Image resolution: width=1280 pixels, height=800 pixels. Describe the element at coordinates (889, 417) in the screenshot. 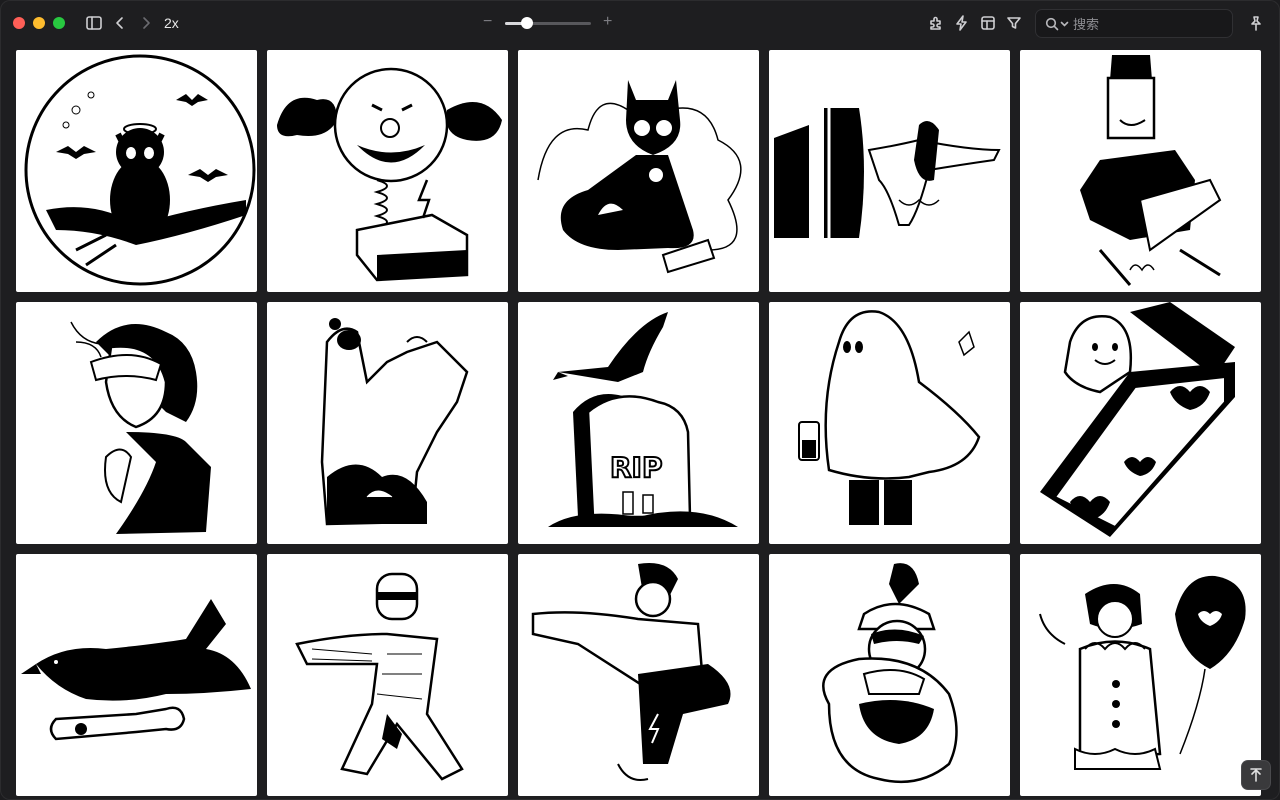

I see `sheet-ghost-illustration` at that location.